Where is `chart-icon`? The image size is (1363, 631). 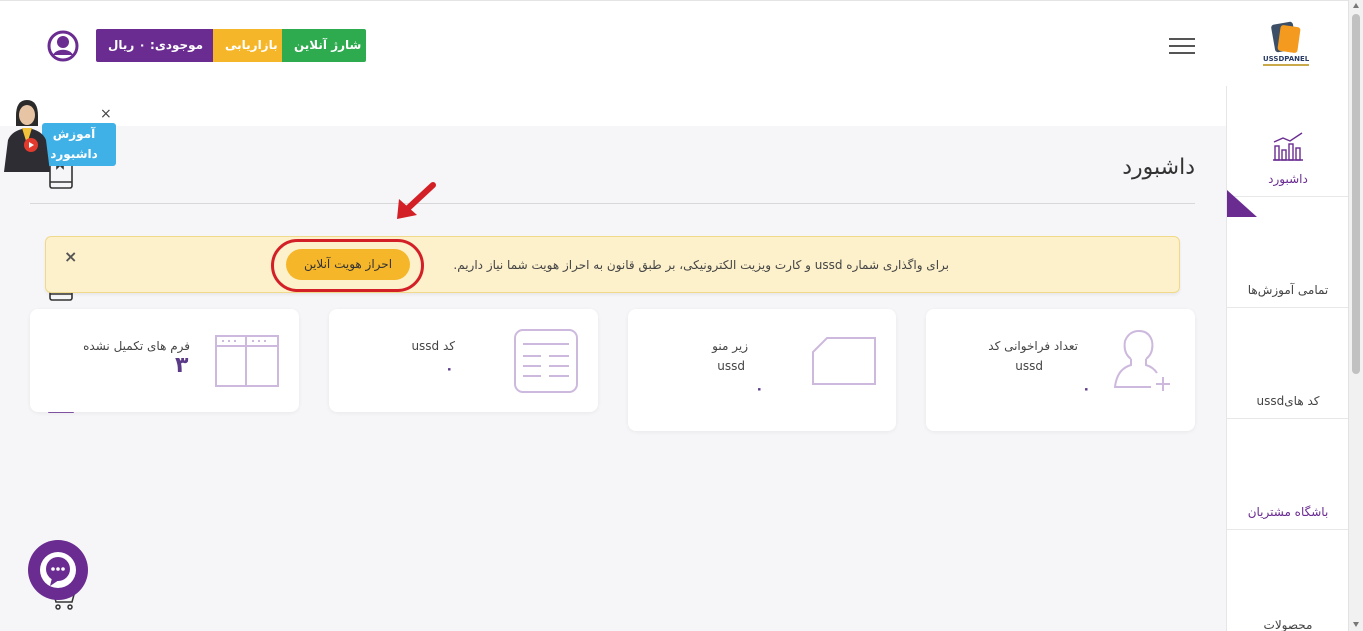
chart-icon is located at coordinates (1288, 146).